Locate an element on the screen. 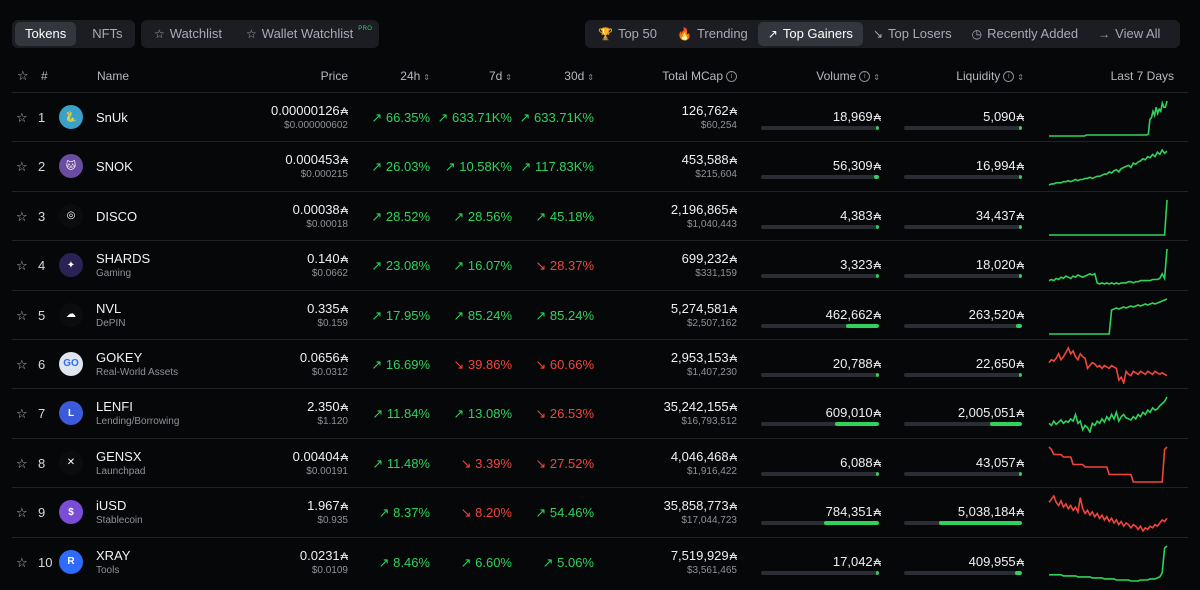 The height and width of the screenshot is (590, 1200). rank: 7 is located at coordinates (42, 414).